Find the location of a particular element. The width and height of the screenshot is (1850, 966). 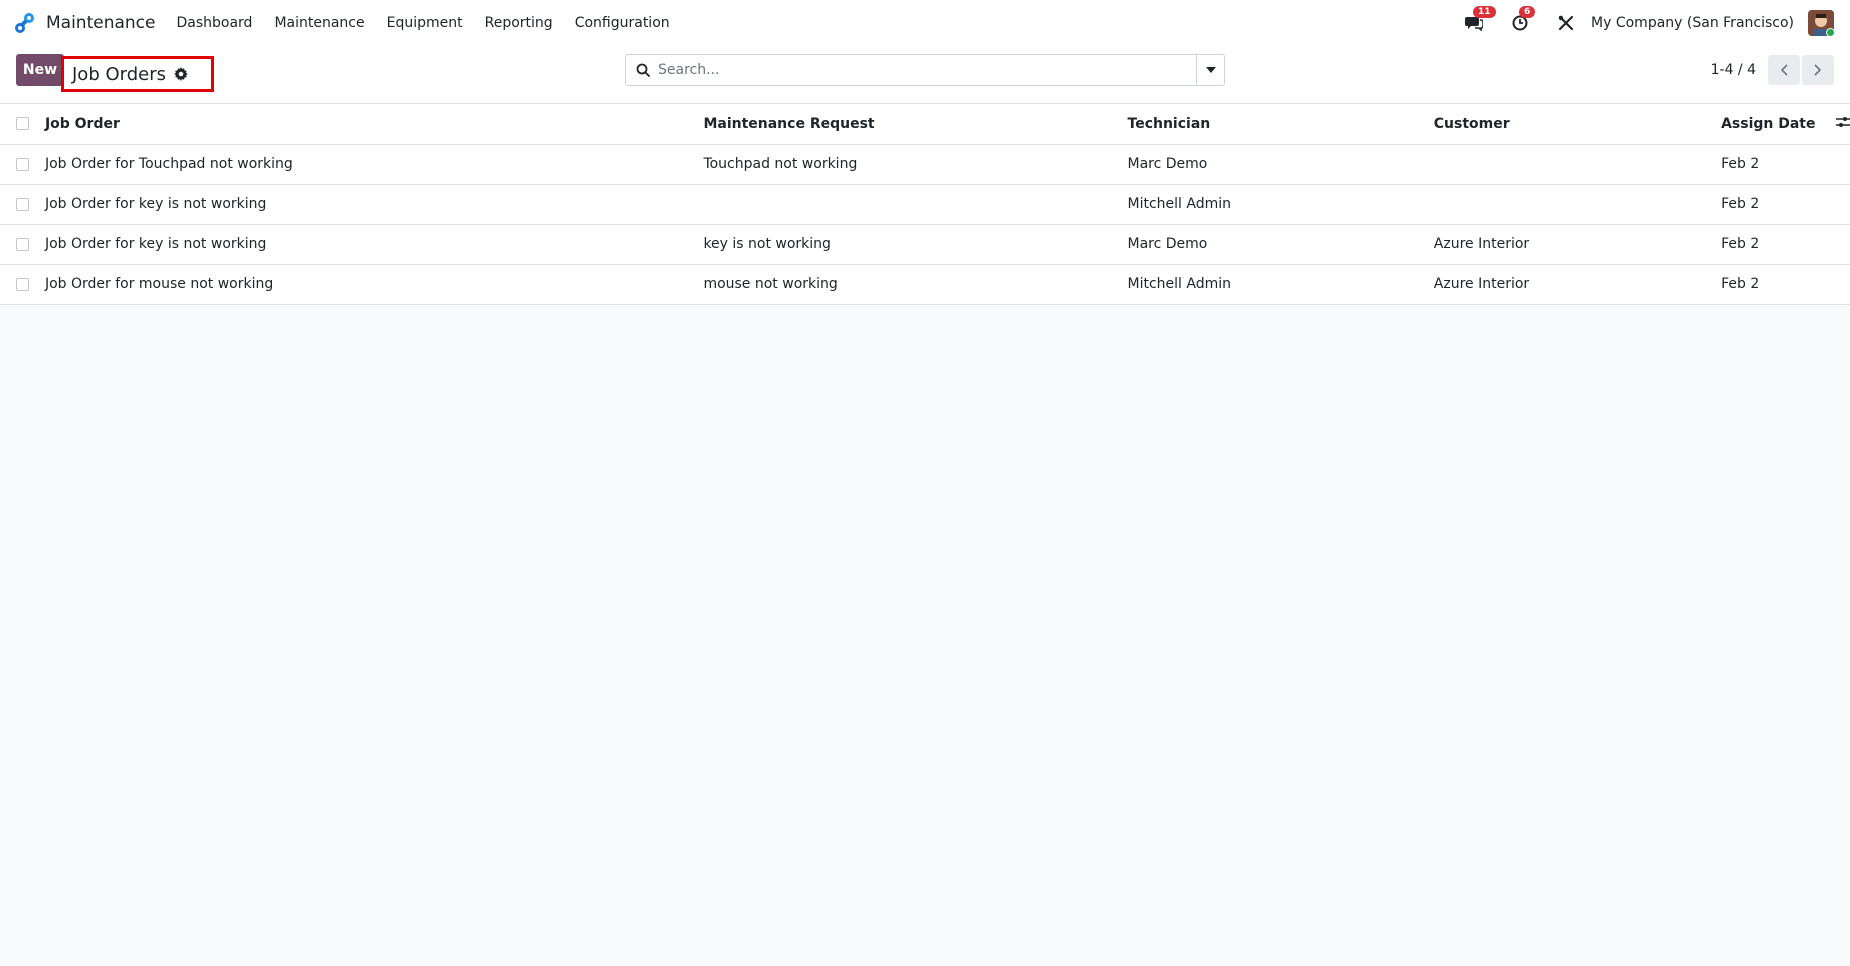

tools-icon is located at coordinates (1566, 23).